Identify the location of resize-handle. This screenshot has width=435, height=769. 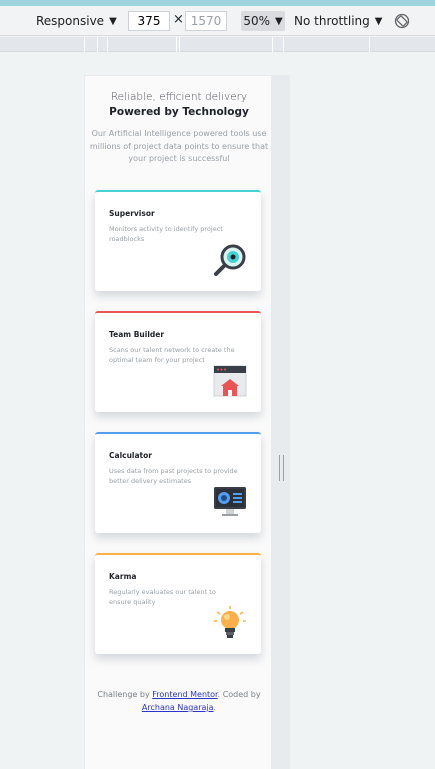
(281, 468).